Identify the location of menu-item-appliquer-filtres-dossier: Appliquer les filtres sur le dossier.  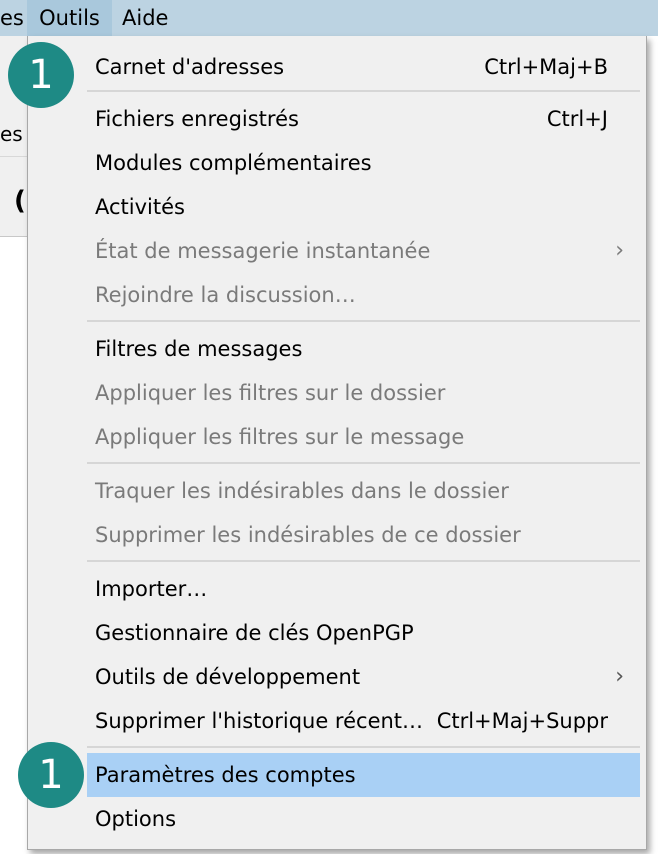
(337, 393).